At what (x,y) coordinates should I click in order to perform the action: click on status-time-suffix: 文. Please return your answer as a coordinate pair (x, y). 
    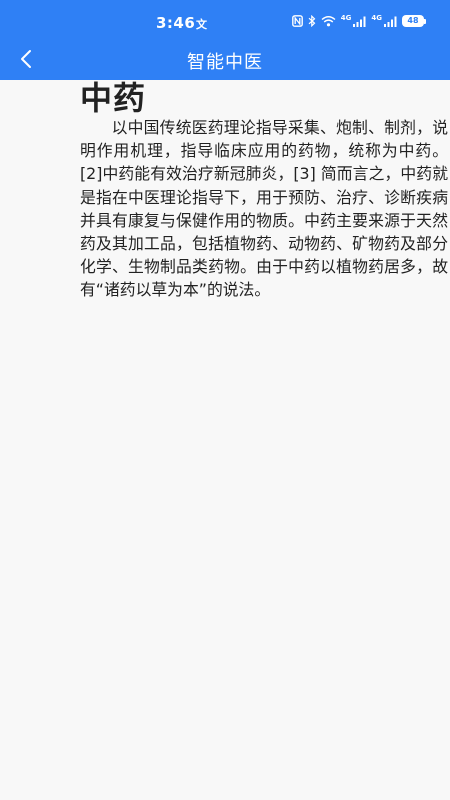
    Looking at the image, I should click on (201, 24).